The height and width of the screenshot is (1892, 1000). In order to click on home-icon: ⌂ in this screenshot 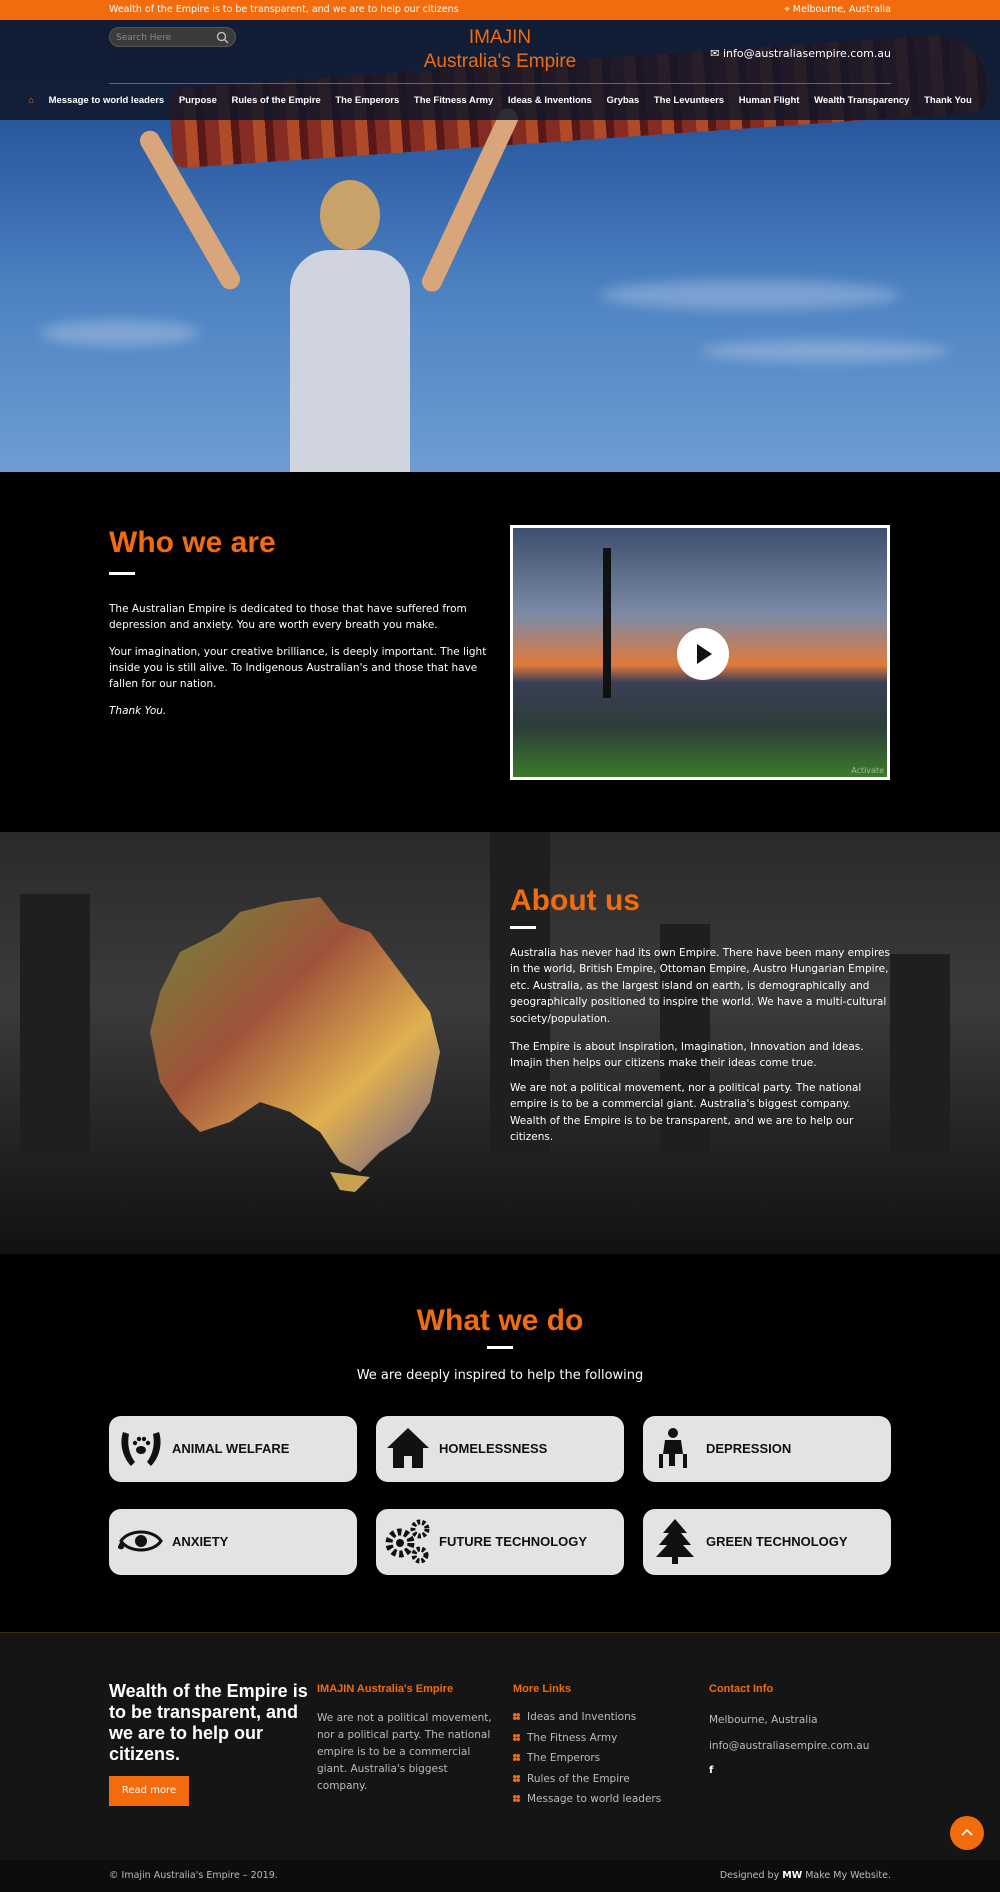, I will do `click(31, 100)`.